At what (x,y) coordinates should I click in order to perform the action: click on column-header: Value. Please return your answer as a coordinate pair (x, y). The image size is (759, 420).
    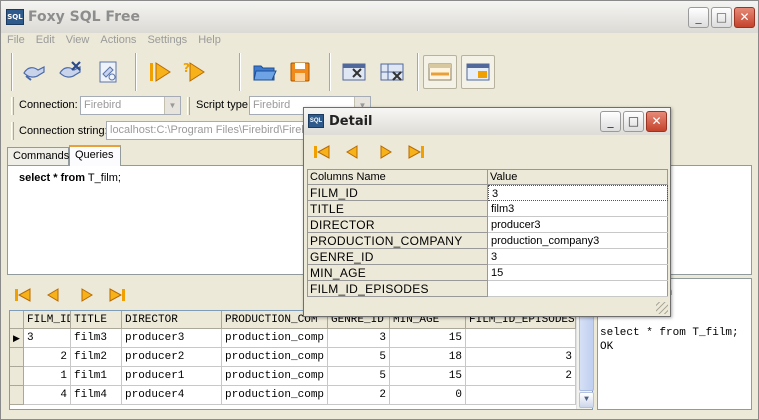
    Looking at the image, I should click on (578, 177).